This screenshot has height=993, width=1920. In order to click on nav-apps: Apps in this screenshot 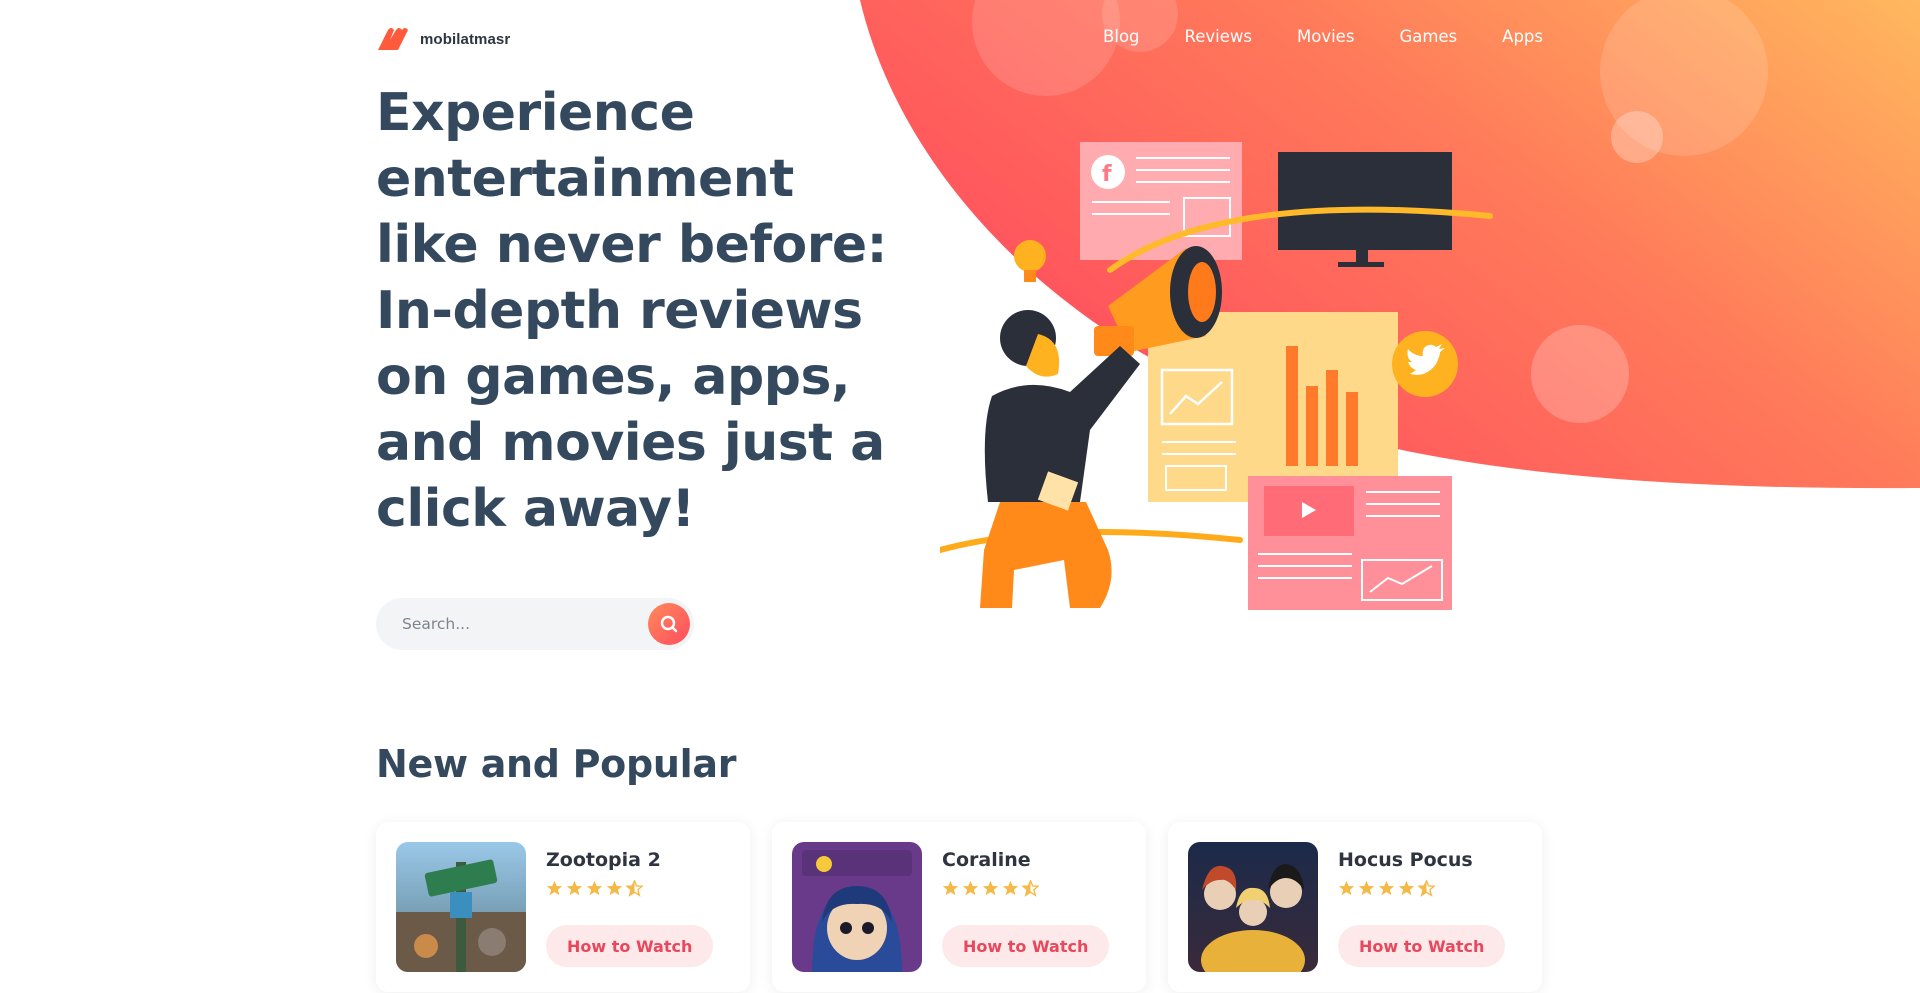, I will do `click(1522, 36)`.